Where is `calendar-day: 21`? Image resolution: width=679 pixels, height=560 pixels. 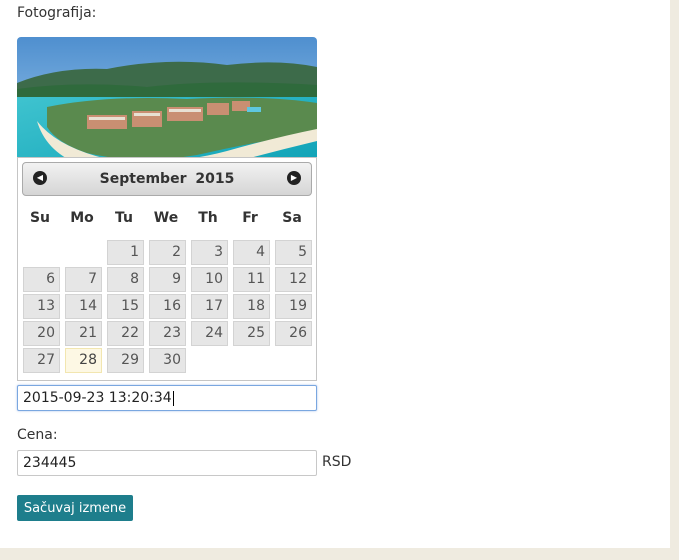
calendar-day: 21 is located at coordinates (83, 333).